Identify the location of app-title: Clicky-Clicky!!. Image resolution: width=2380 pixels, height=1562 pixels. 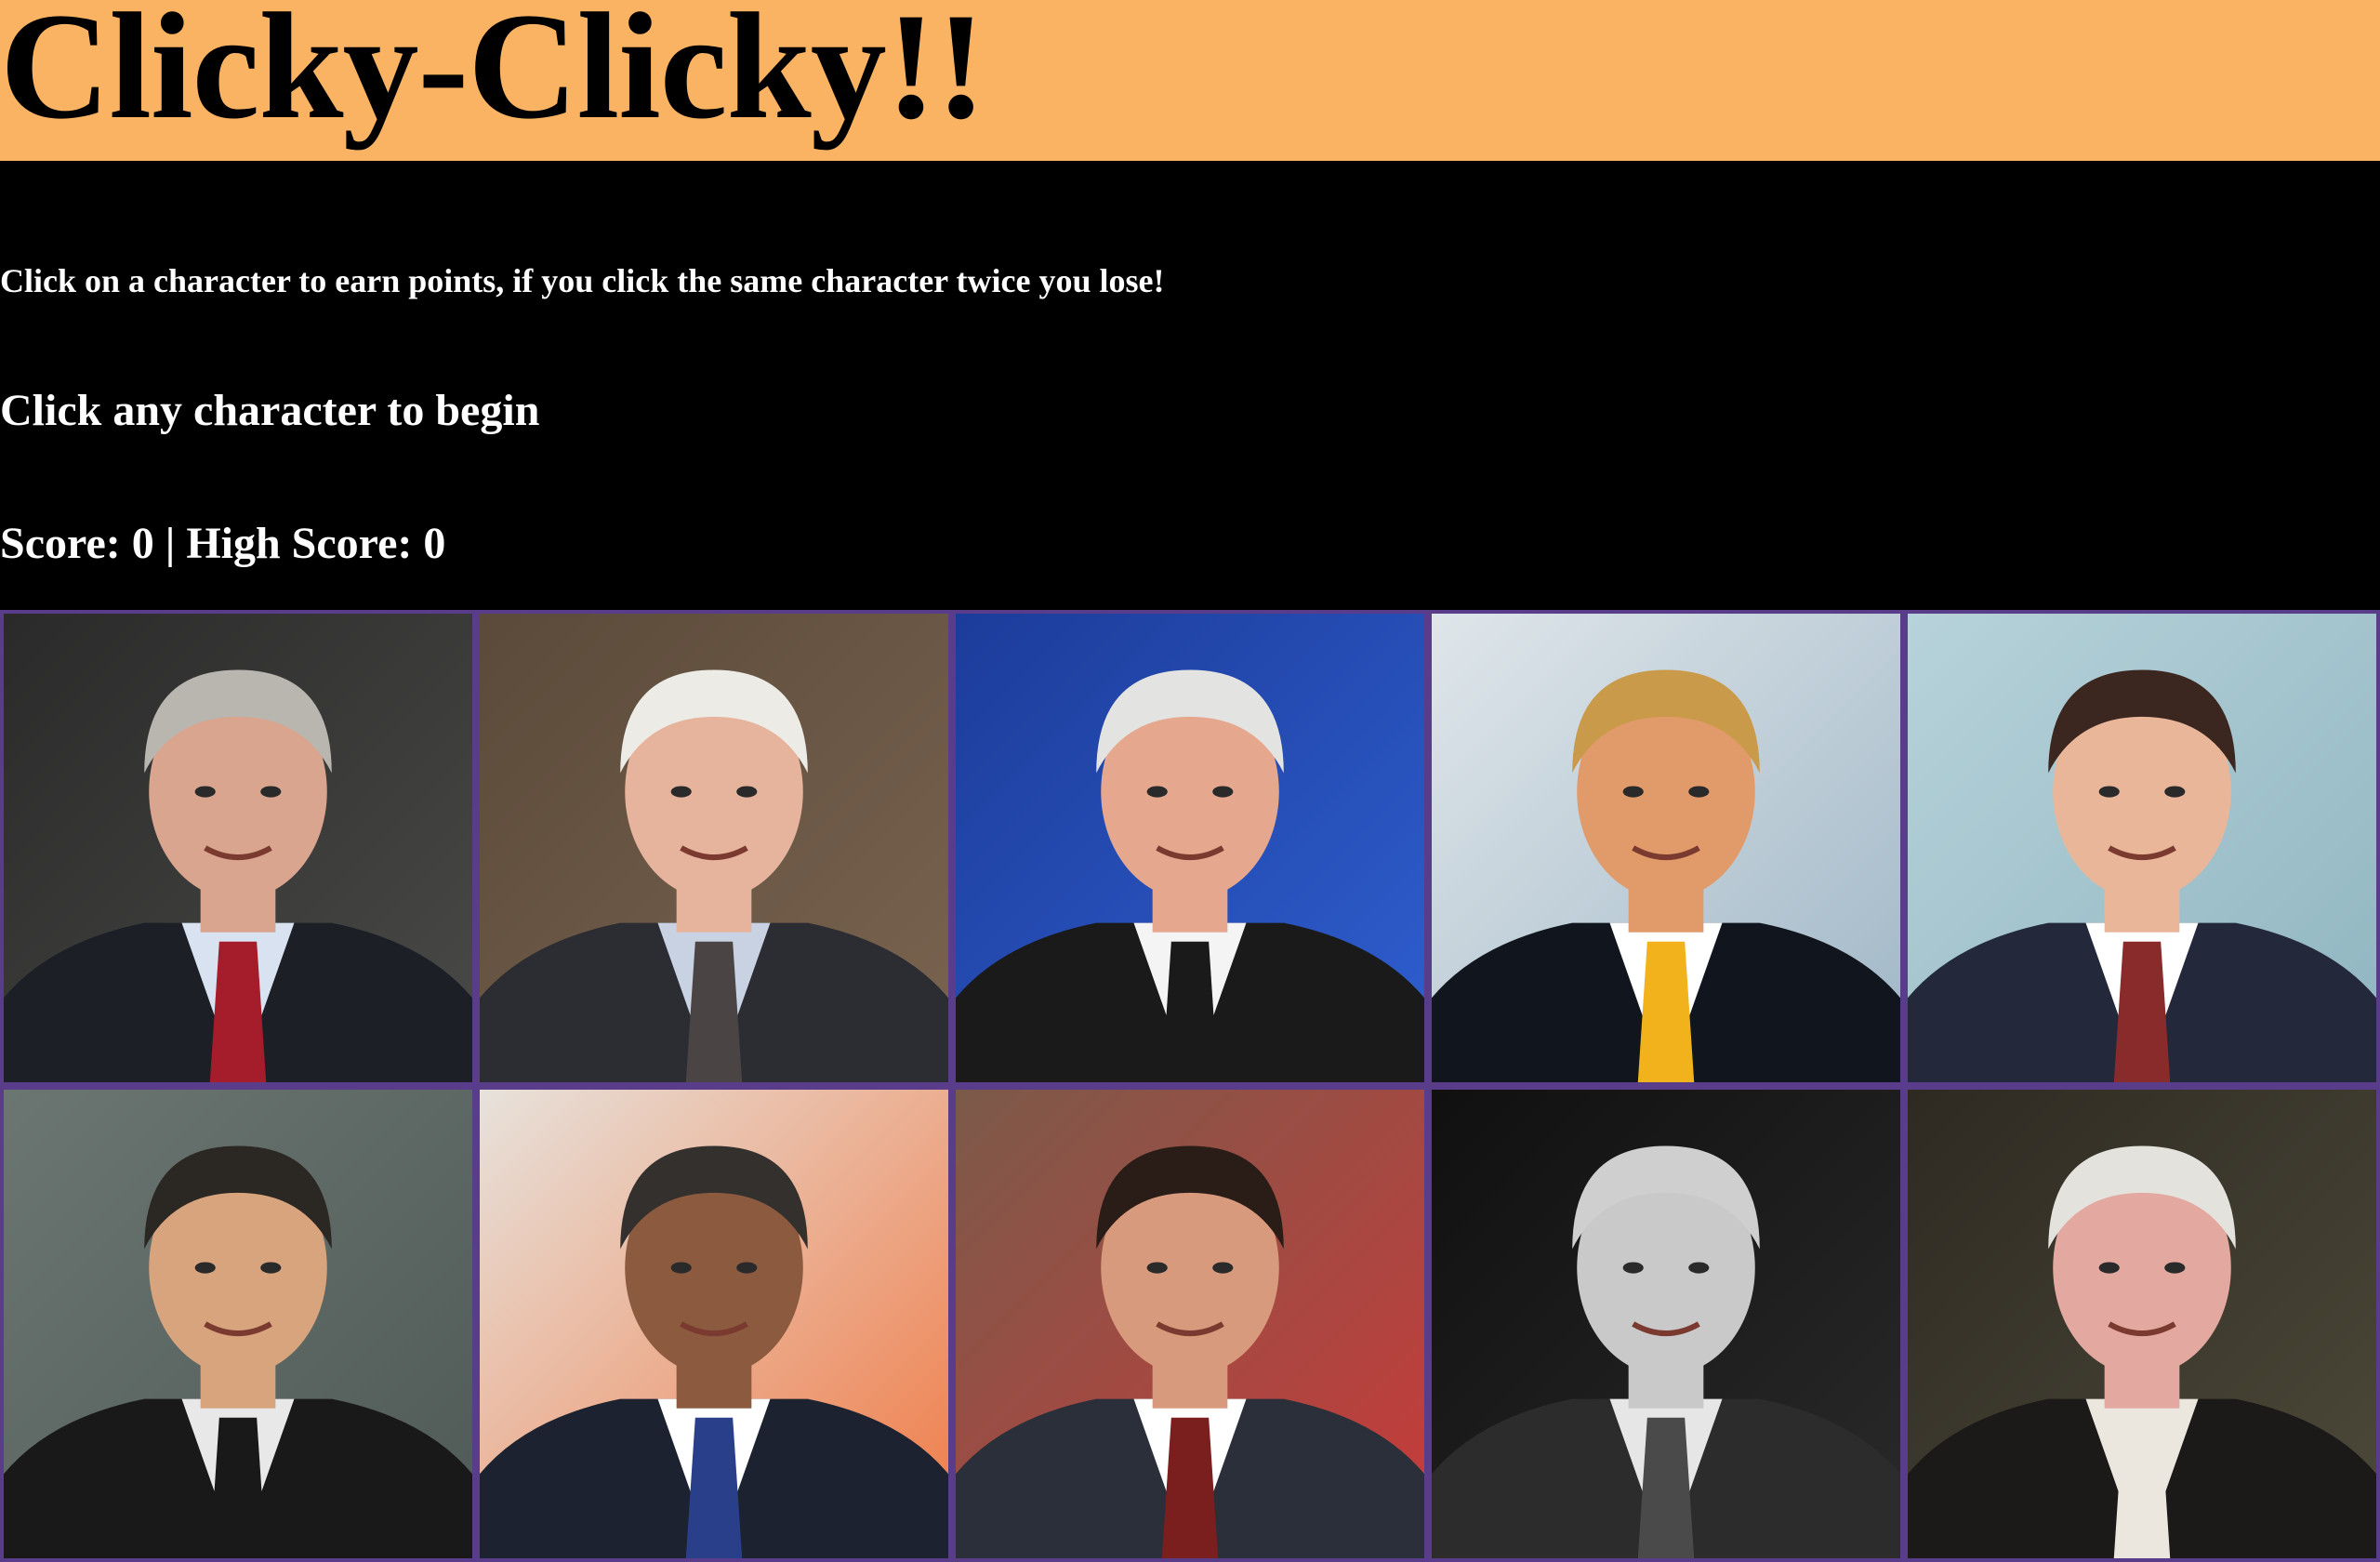
(493, 76).